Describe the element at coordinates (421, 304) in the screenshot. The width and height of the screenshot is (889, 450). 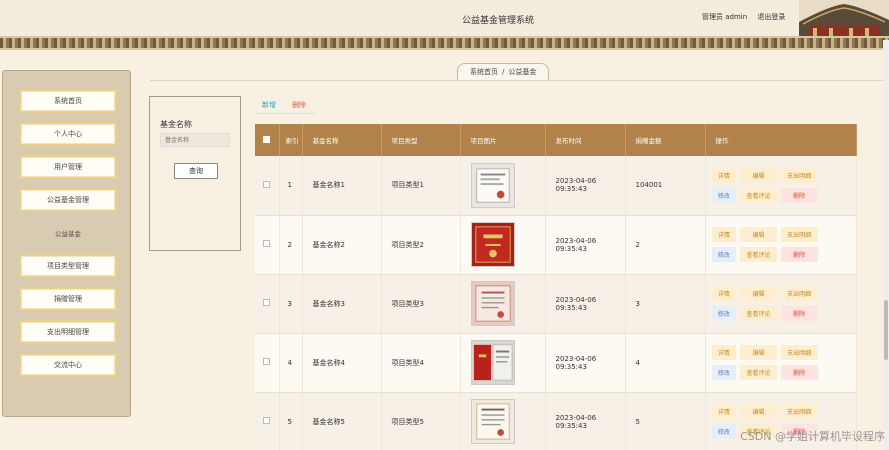
I see `cell-project-type: 项目类型3` at that location.